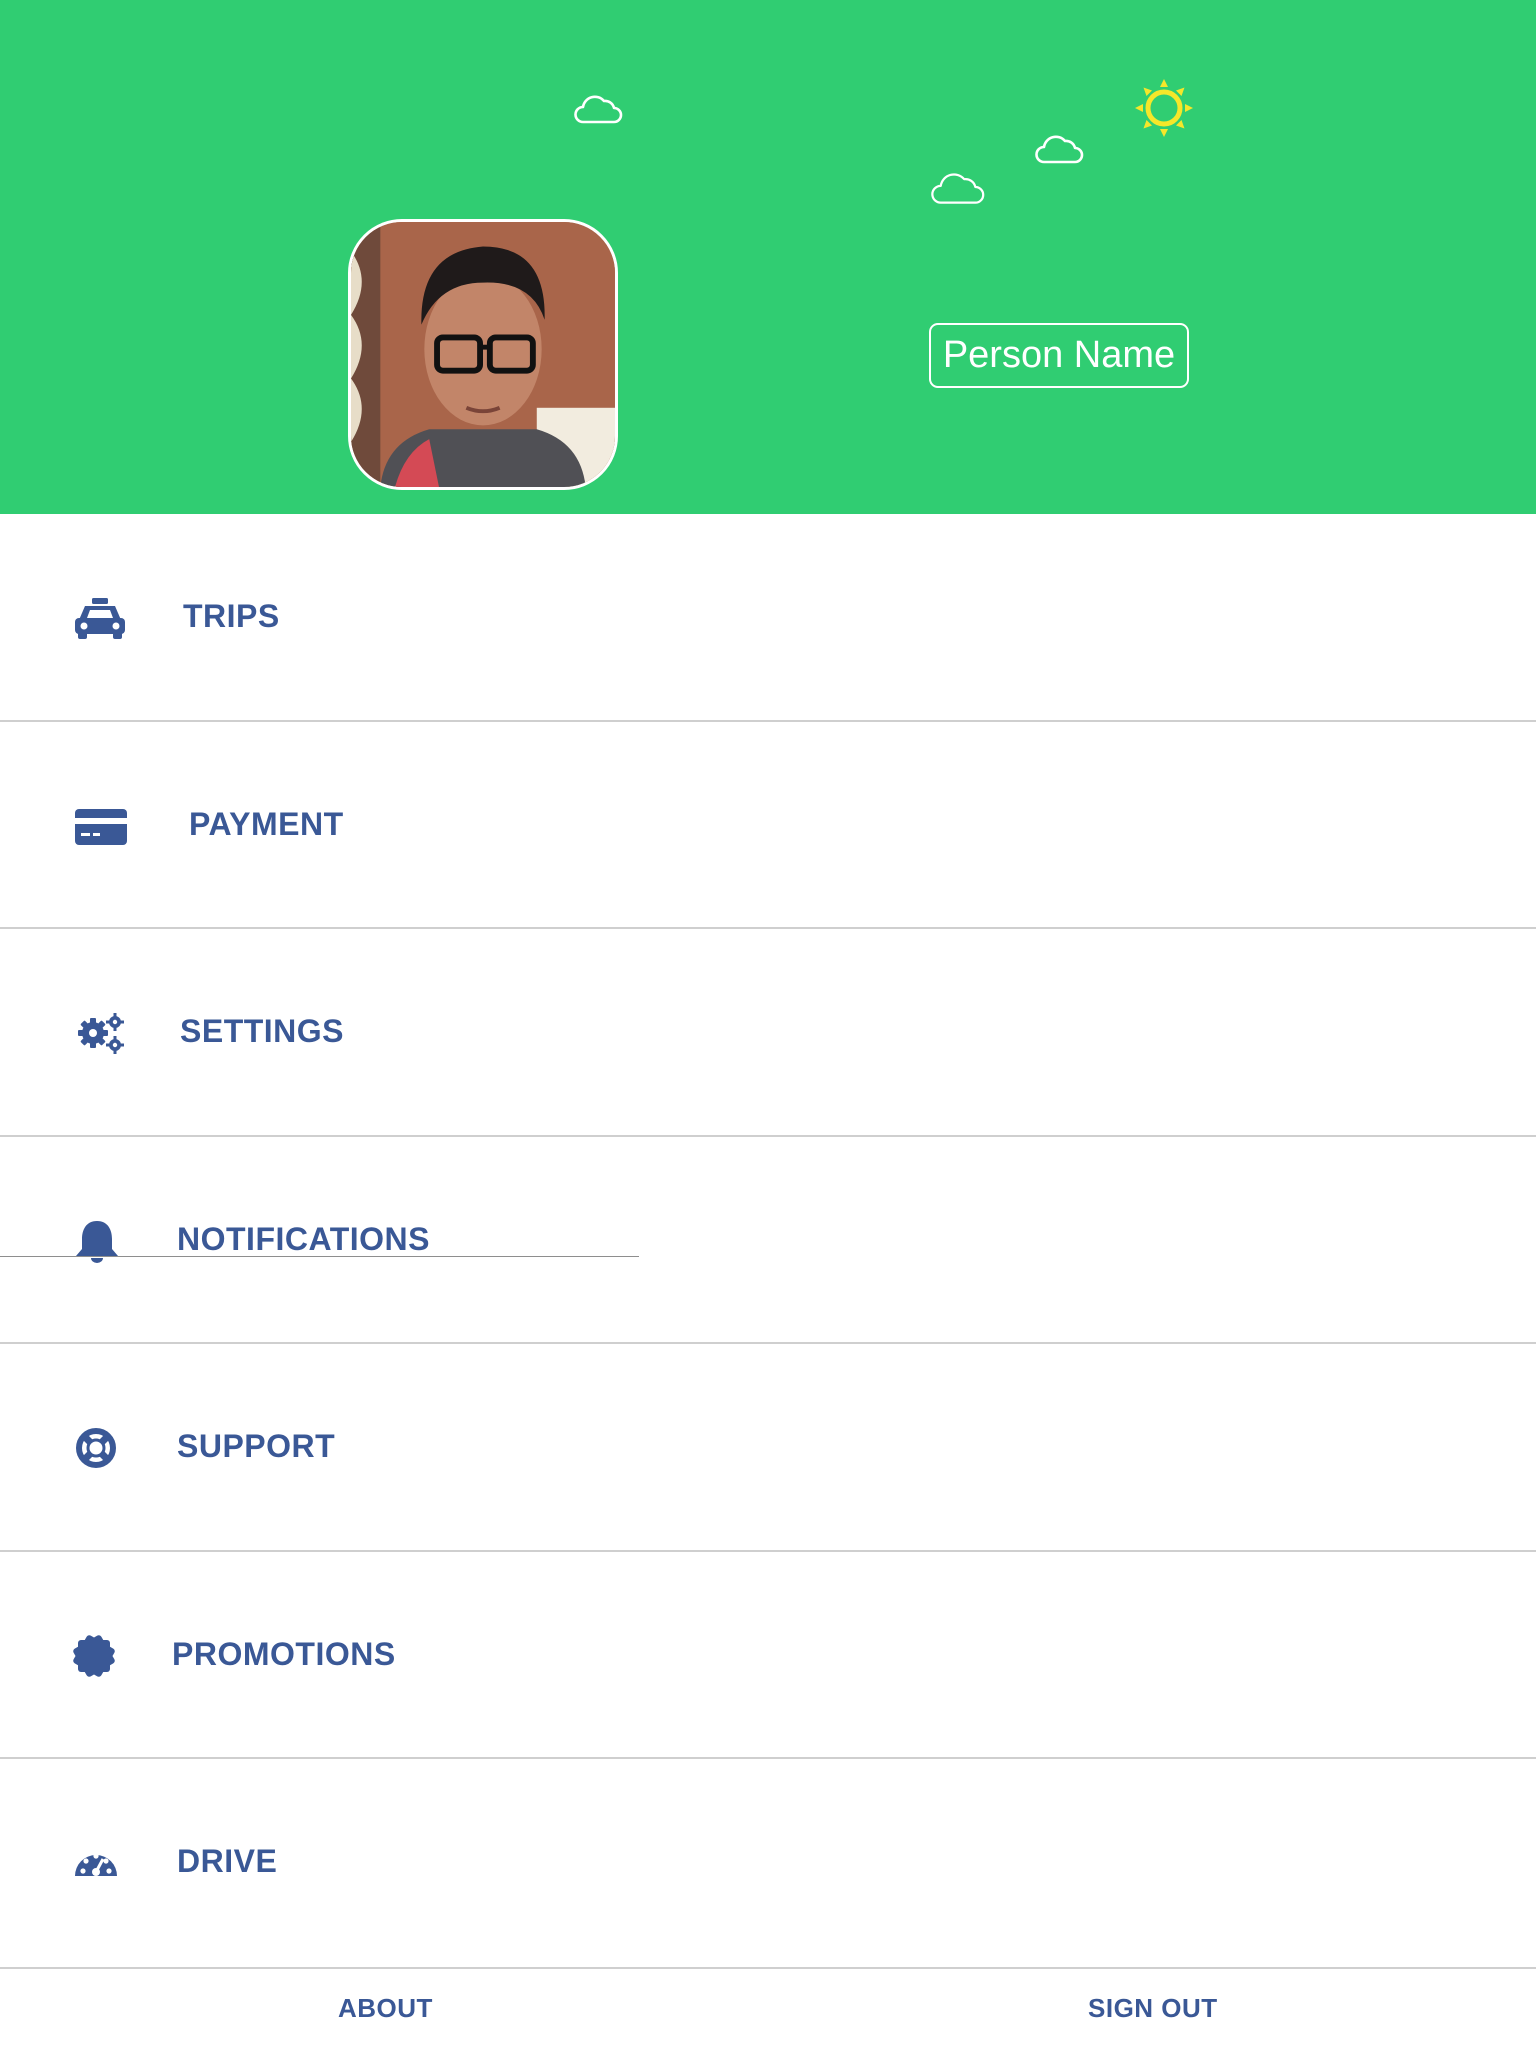 Image resolution: width=1536 pixels, height=2048 pixels. I want to click on menu-item-label: PROMOTIONS, so click(284, 1653).